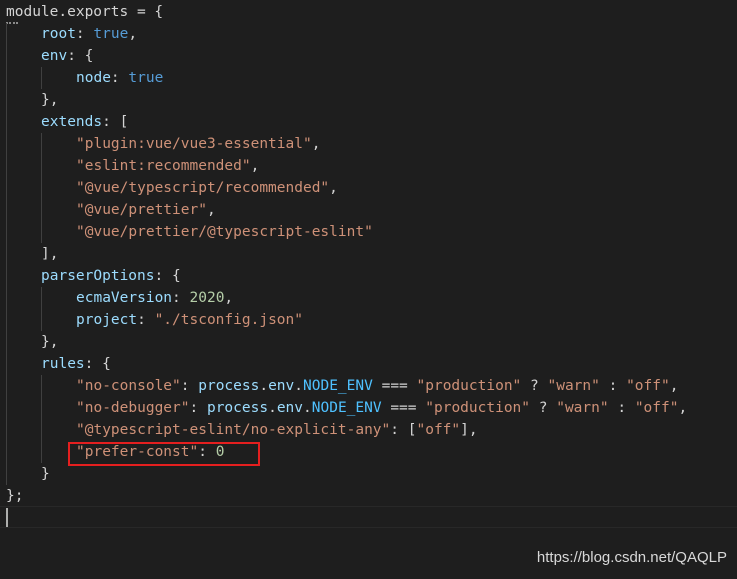 This screenshot has height=579, width=737. What do you see at coordinates (203, 188) in the screenshot?
I see `code-token: "@vue/typescript/recommended"` at bounding box center [203, 188].